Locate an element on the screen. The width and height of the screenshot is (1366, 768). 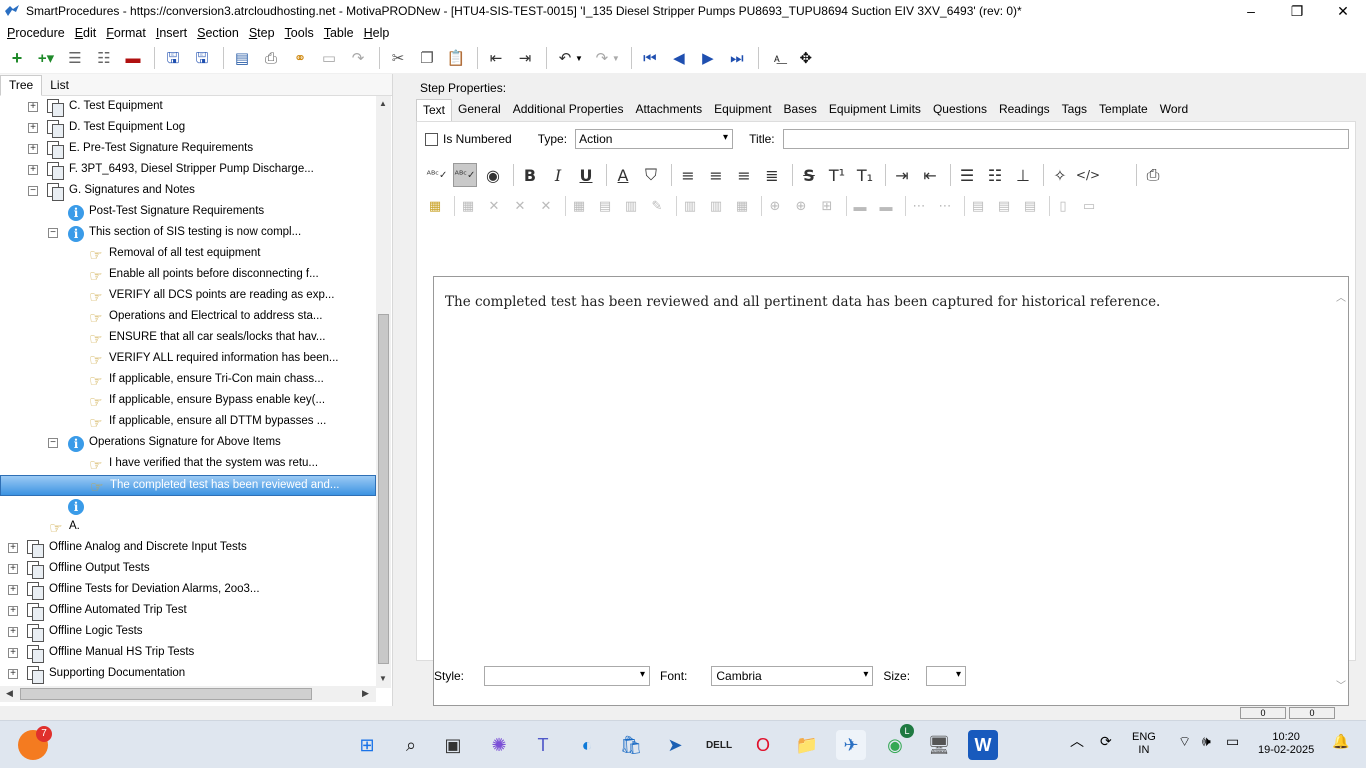
volume-icon: 🕪 is located at coordinates (1206, 741).